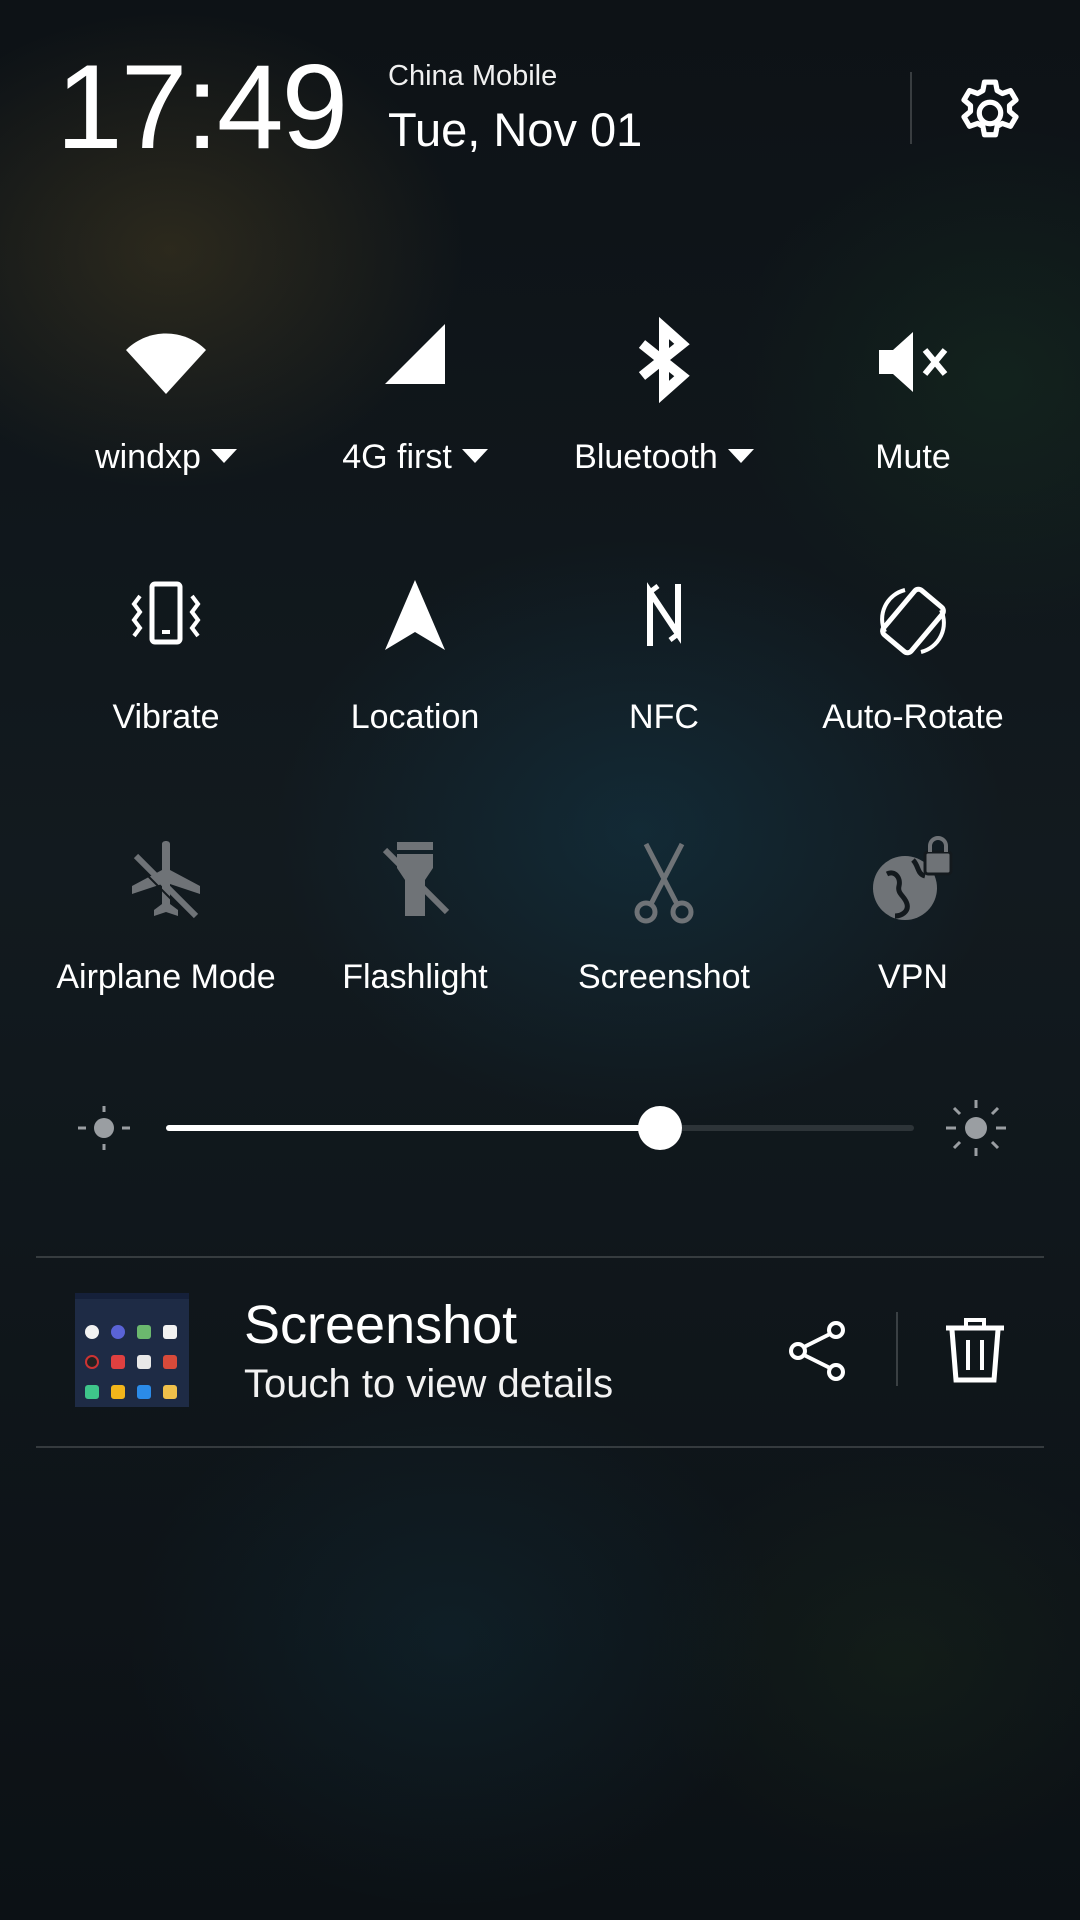 The image size is (1080, 1920). What do you see at coordinates (975, 1350) in the screenshot?
I see `trash-icon` at bounding box center [975, 1350].